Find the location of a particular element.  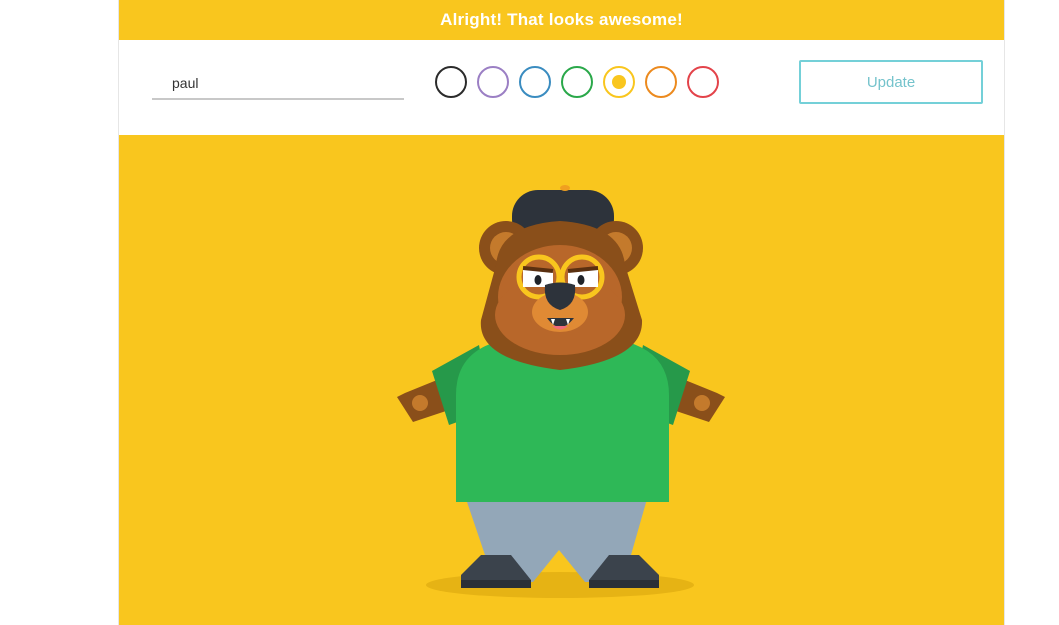

color-swatch-blue is located at coordinates (535, 82).